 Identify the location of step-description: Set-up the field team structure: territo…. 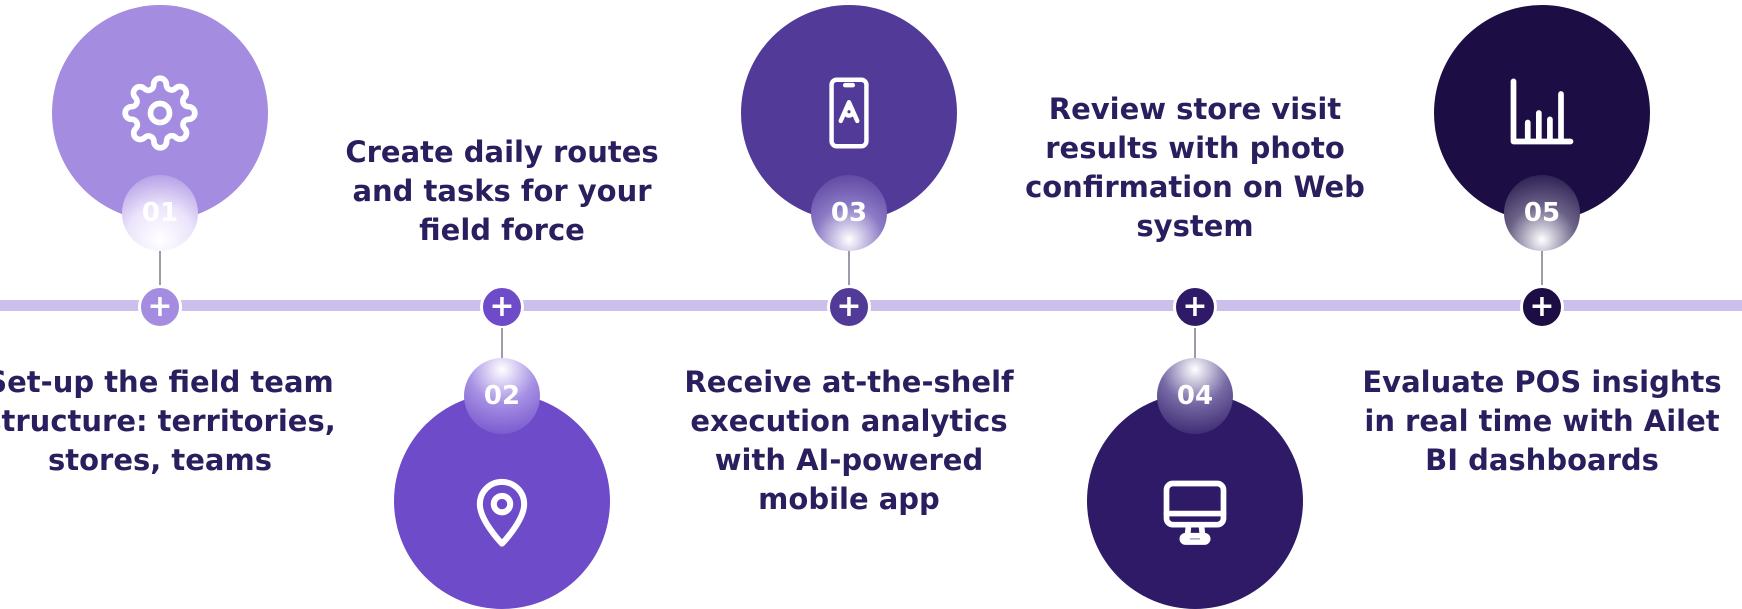
(168, 421).